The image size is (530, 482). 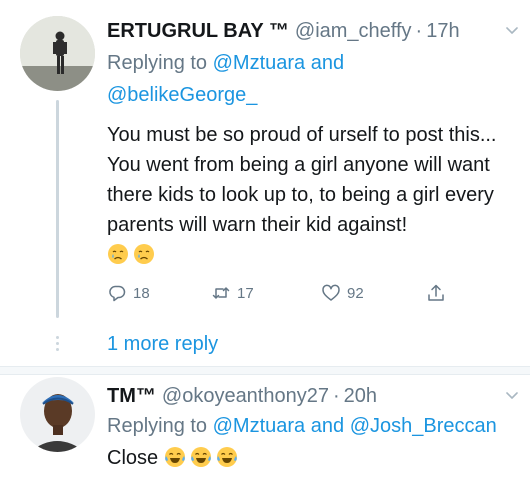 What do you see at coordinates (245, 396) in the screenshot?
I see `username: @okoyeanthony27` at bounding box center [245, 396].